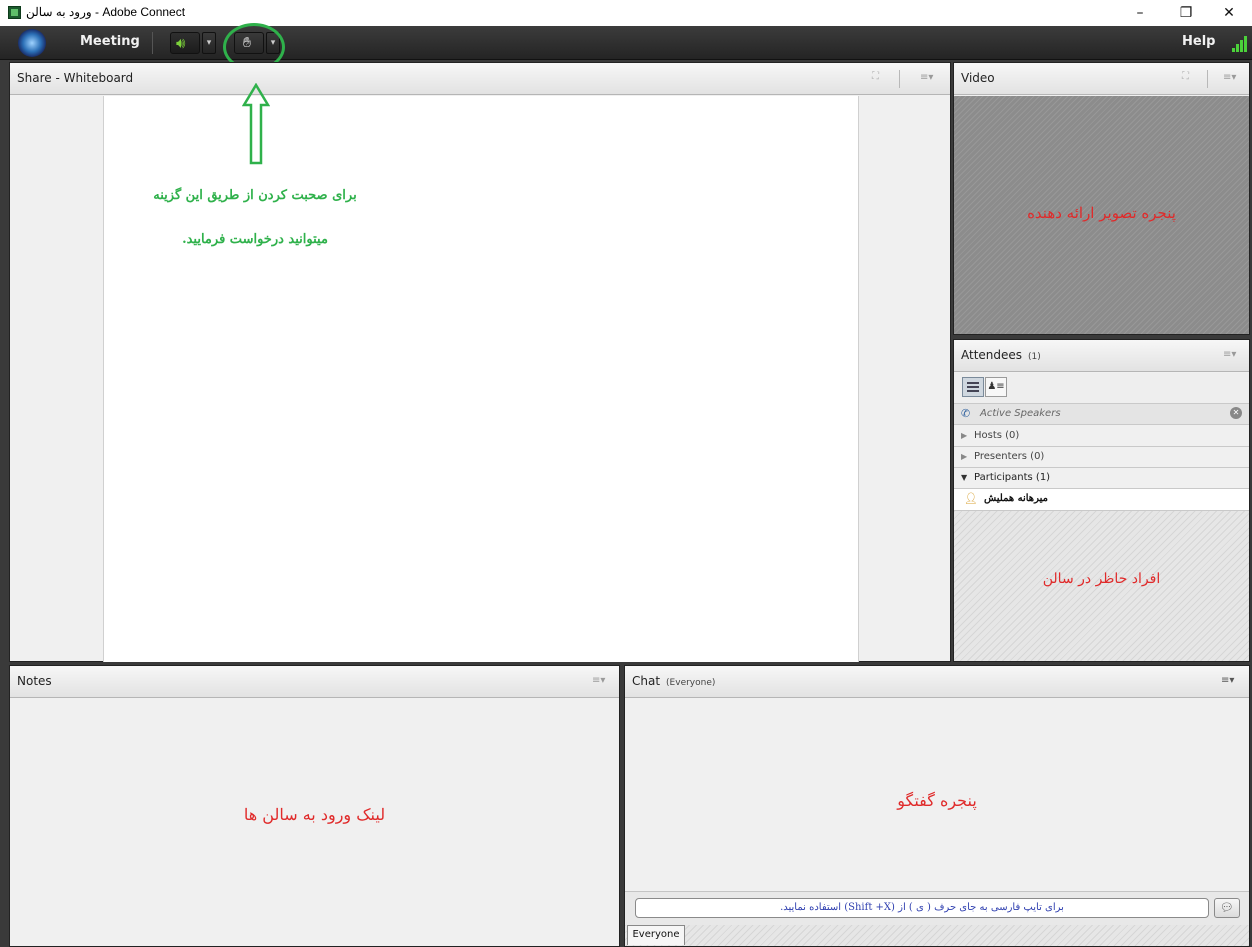 This screenshot has height=947, width=1252. Describe the element at coordinates (1101, 79) in the screenshot. I see `video-header: Video ⛶ ≡▾` at that location.